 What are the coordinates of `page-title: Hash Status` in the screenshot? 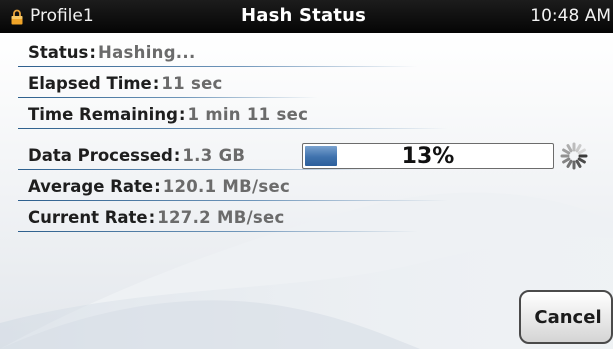 It's located at (303, 15).